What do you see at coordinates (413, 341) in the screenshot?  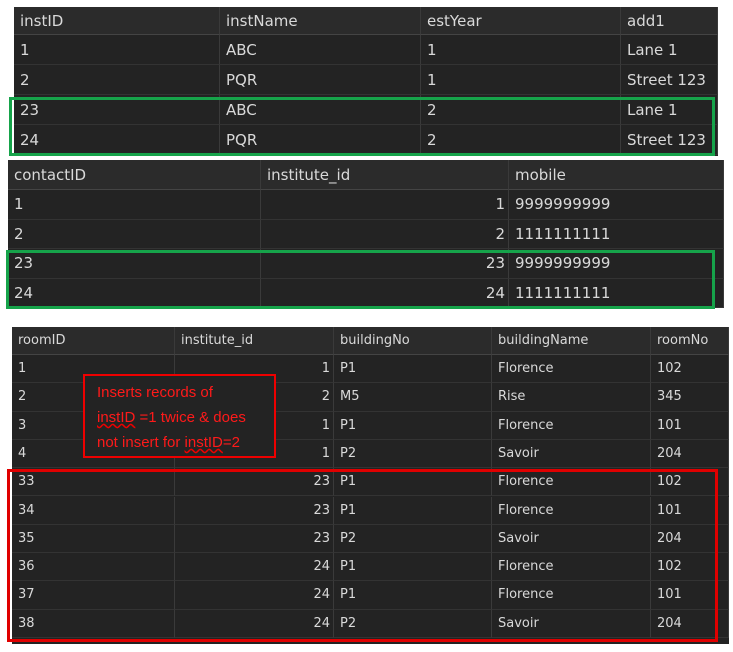 I see `room-column-header-buildingno: buildingNo` at bounding box center [413, 341].